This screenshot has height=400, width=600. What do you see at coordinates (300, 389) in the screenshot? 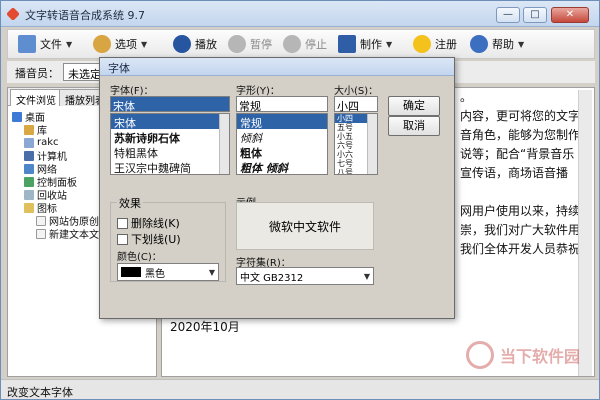
I see `status-bar: 改变文本字体` at bounding box center [300, 389].